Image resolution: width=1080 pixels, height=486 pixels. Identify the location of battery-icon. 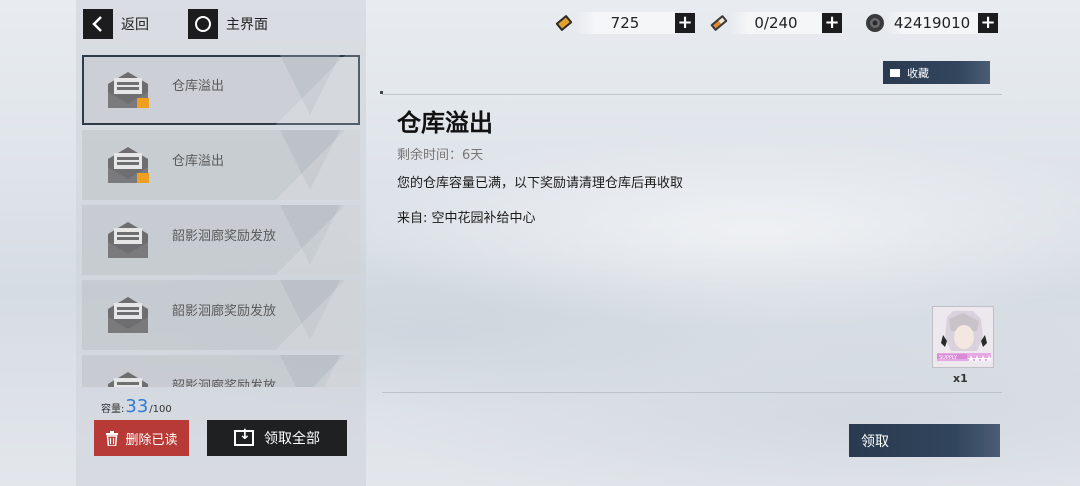
(719, 23).